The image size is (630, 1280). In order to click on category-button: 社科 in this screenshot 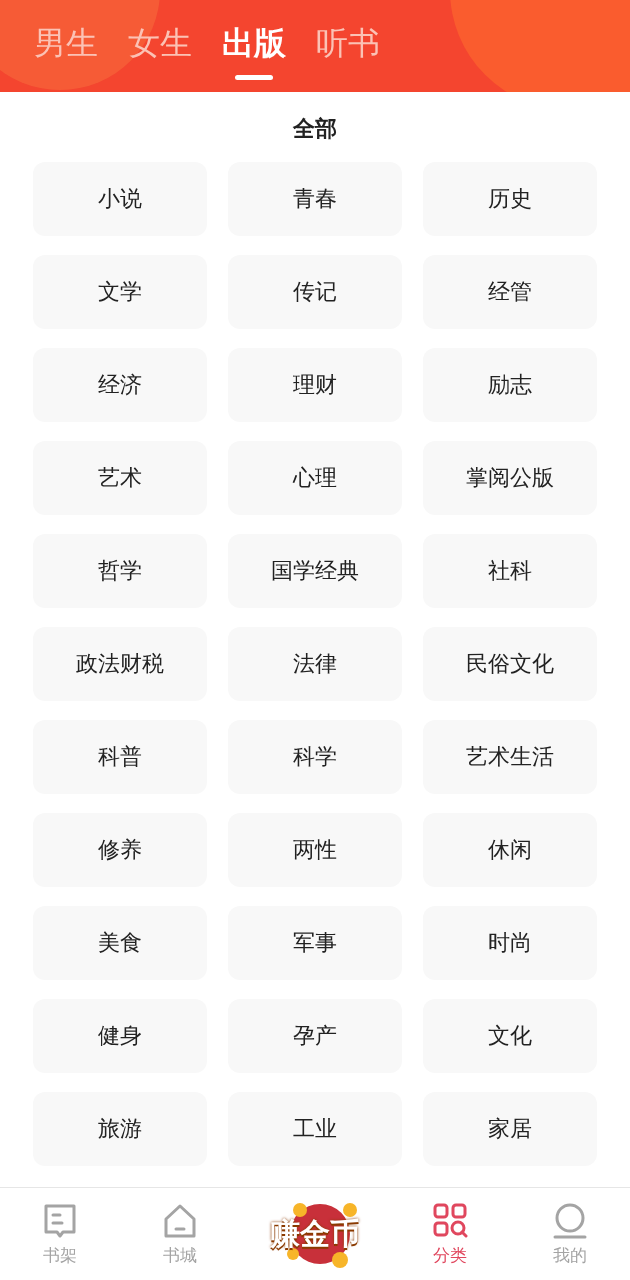, I will do `click(510, 571)`.